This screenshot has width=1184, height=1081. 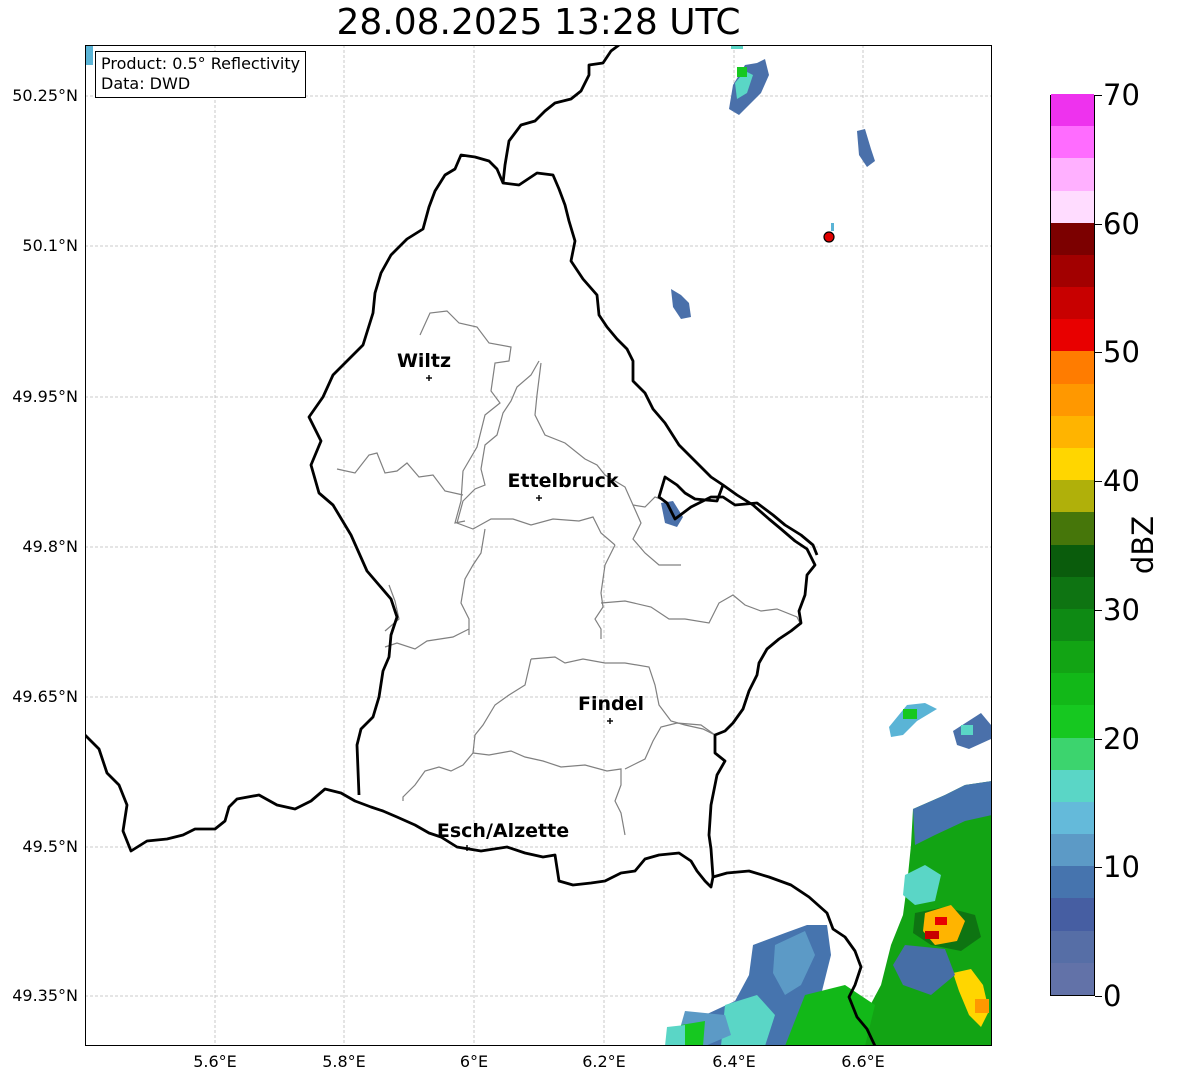 I want to click on city-marker-ettelbruck, so click(x=539, y=498).